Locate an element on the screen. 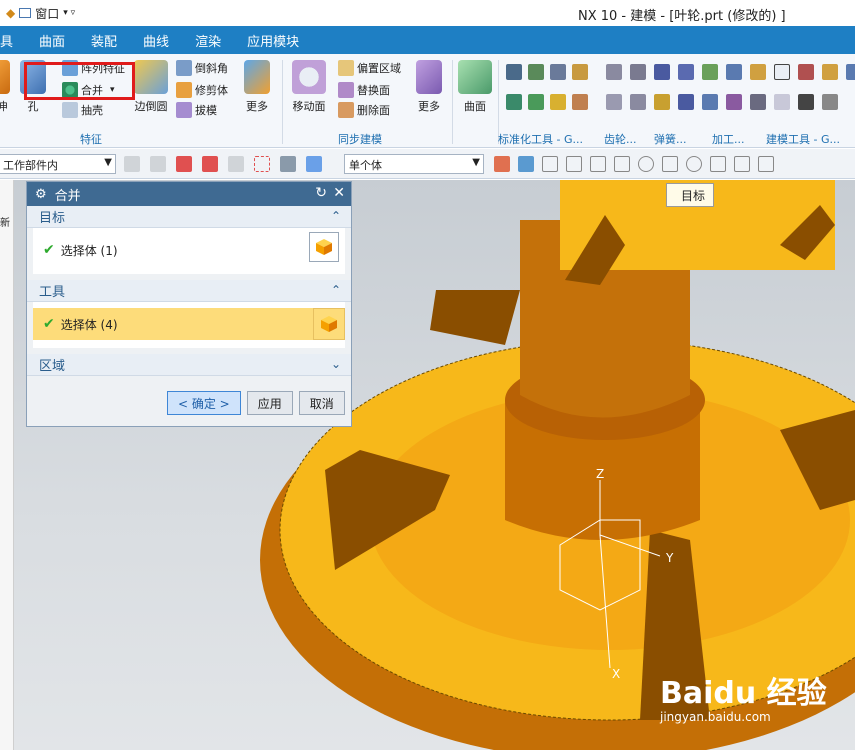 The image size is (855, 750). filter-dropdown: 工作部件内 ▼ is located at coordinates (58, 164).